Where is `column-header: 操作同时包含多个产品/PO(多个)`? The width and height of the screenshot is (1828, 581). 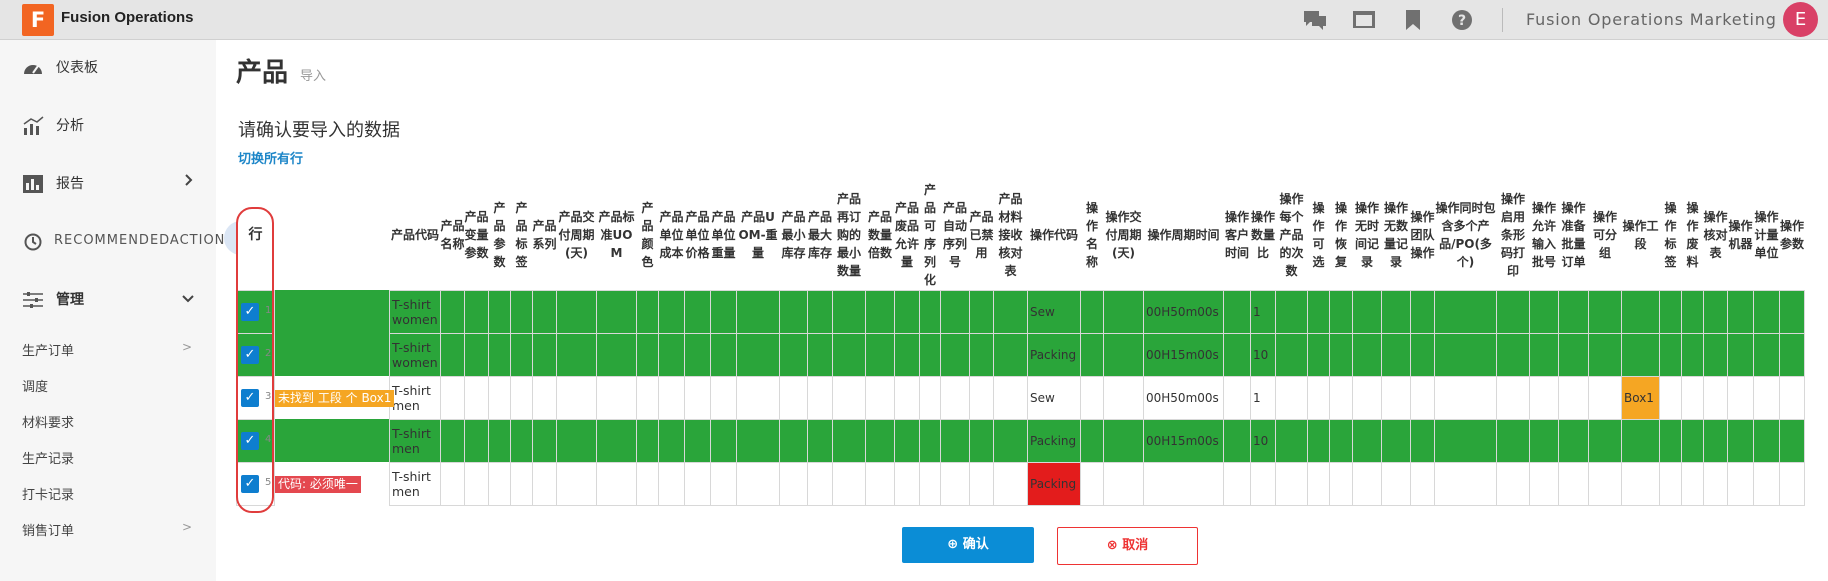 column-header: 操作同时包含多个产品/PO(多个) is located at coordinates (1465, 235).